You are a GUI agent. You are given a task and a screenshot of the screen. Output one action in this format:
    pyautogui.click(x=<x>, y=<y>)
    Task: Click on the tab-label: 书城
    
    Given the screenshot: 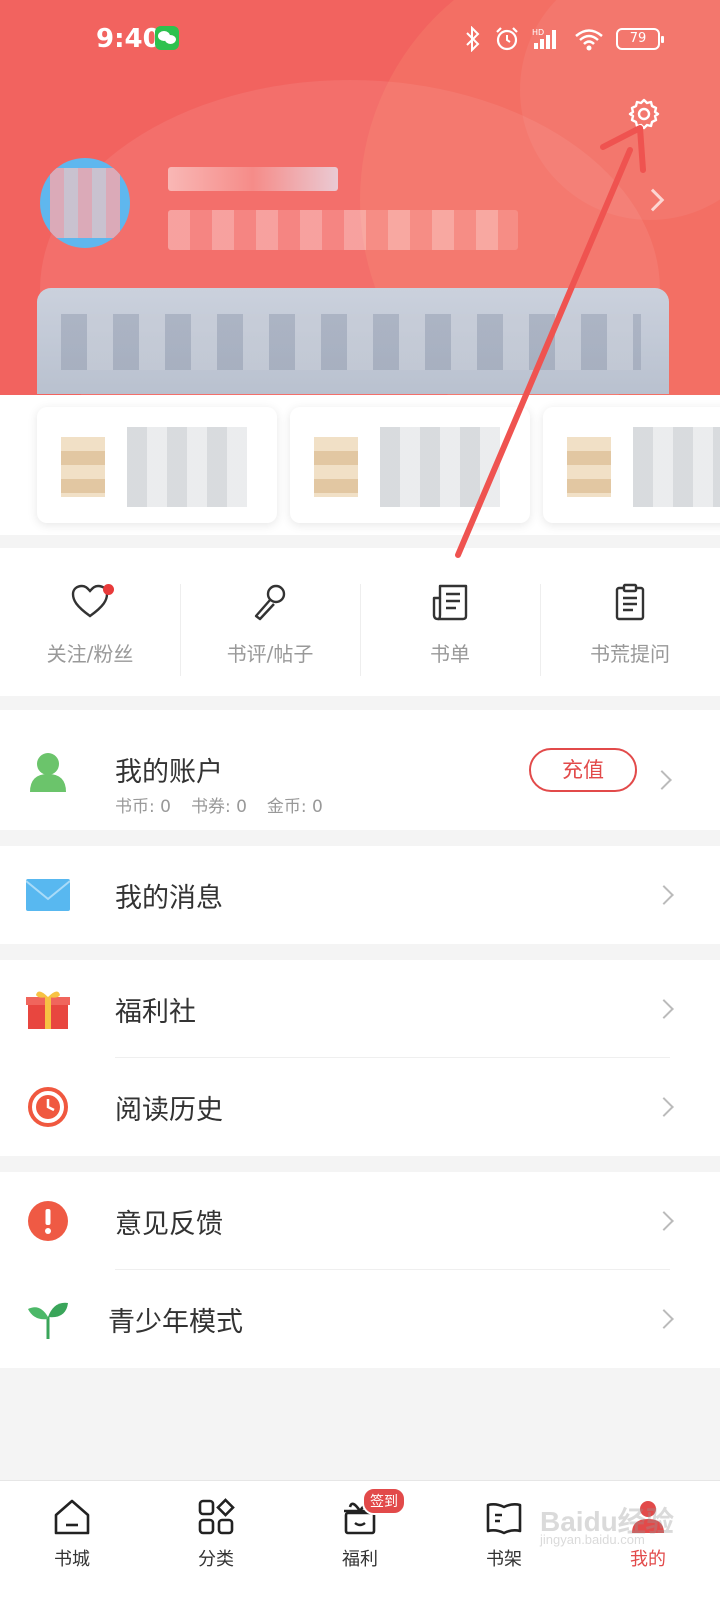 What is the action you would take?
    pyautogui.click(x=72, y=1559)
    